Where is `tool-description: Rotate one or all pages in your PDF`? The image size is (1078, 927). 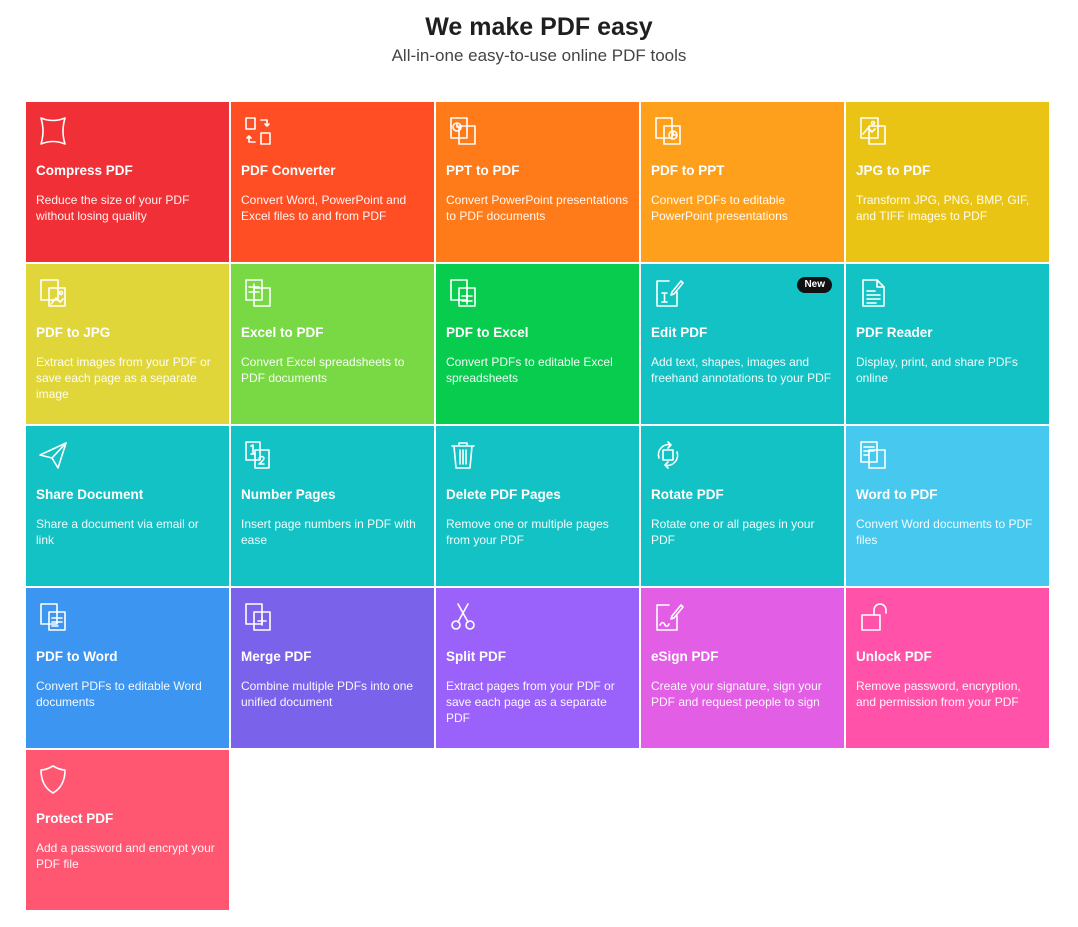
tool-description: Rotate one or all pages in your PDF is located at coordinates (733, 532).